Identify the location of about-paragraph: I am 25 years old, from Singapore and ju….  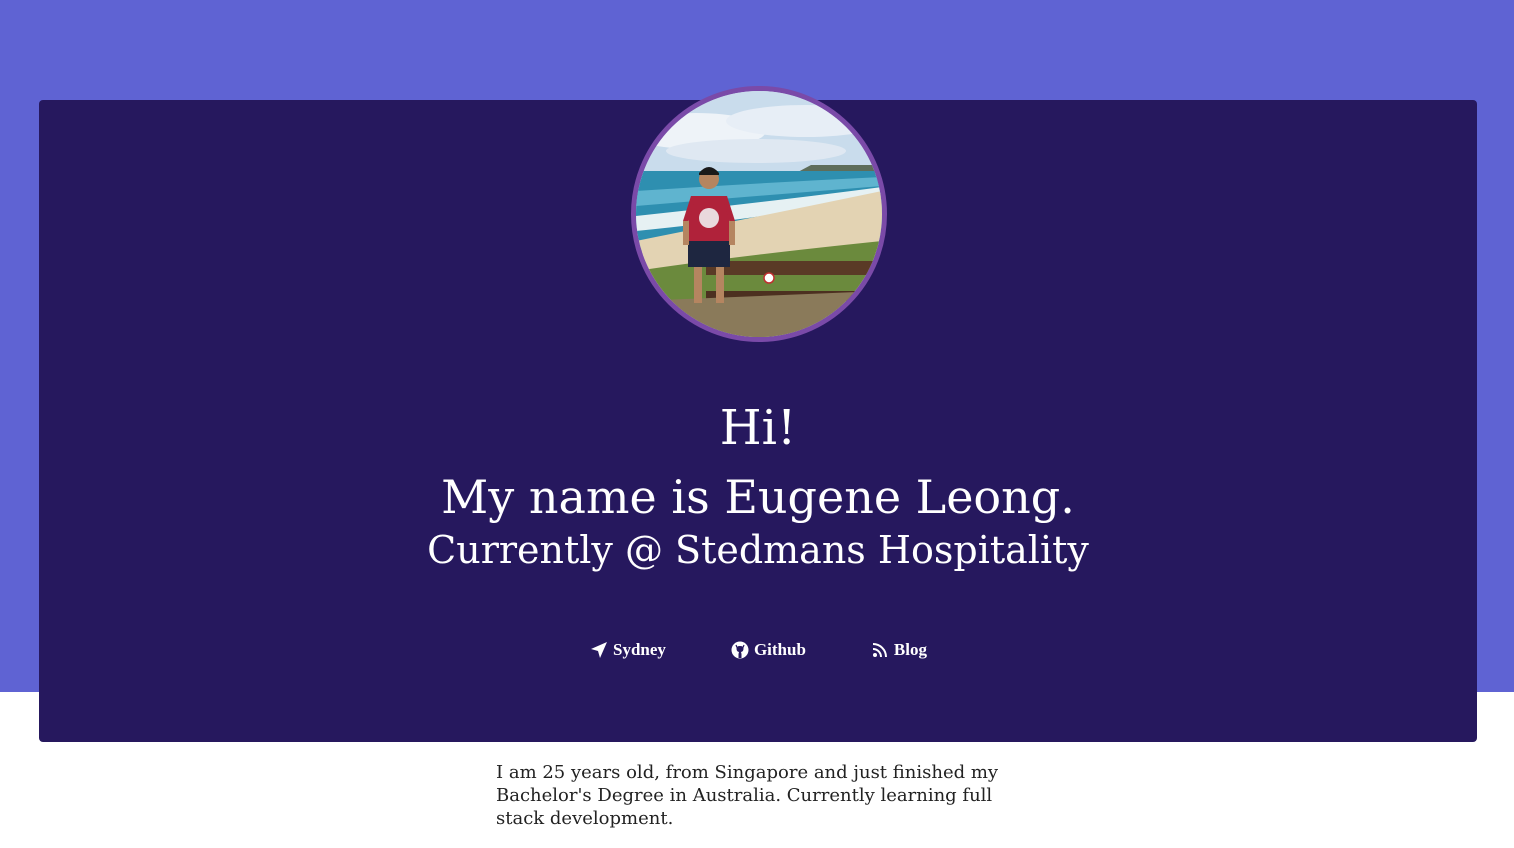
(747, 795).